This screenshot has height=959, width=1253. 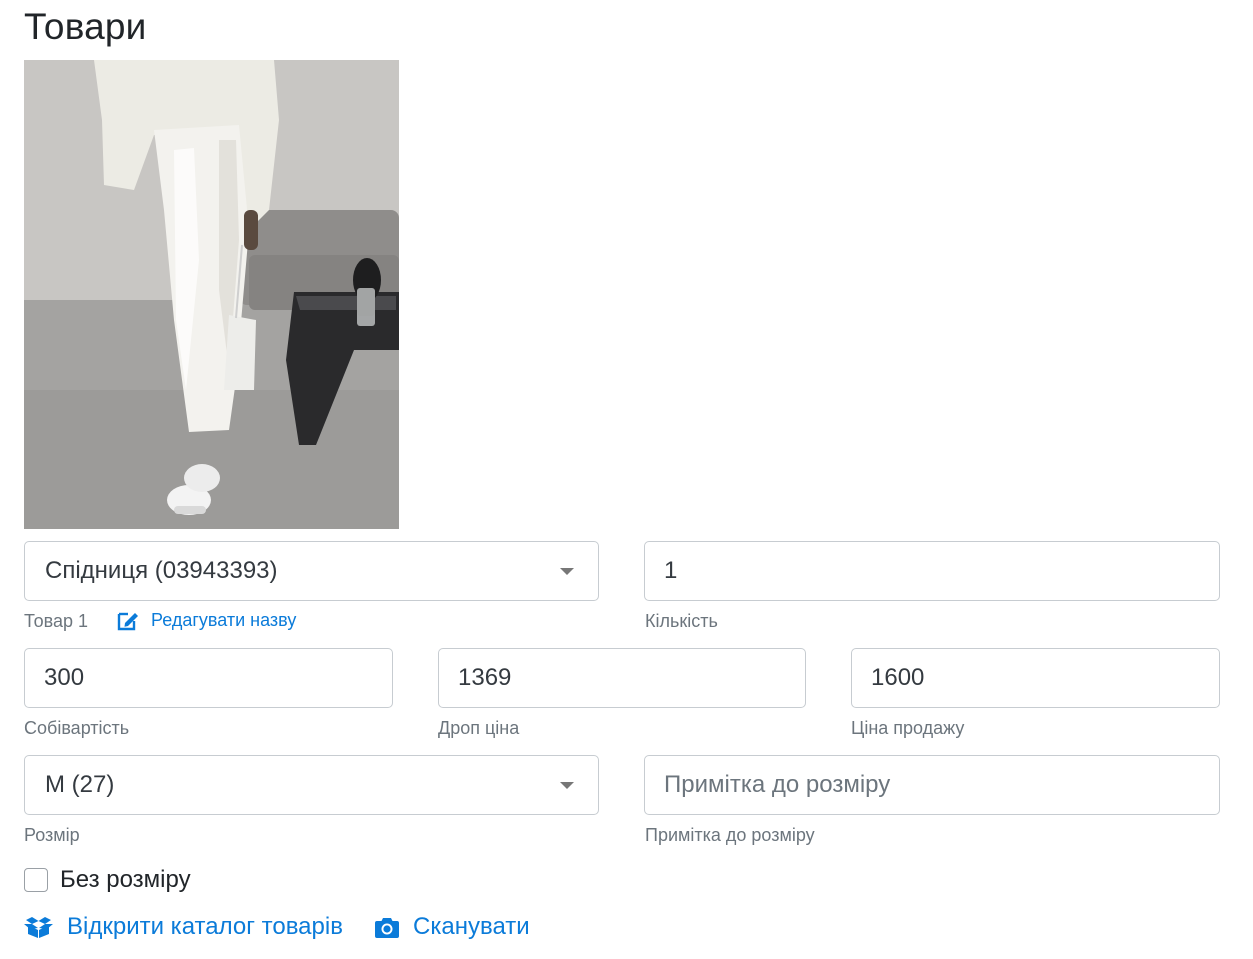 I want to click on product-item-label: Товар 1, so click(x=56, y=621).